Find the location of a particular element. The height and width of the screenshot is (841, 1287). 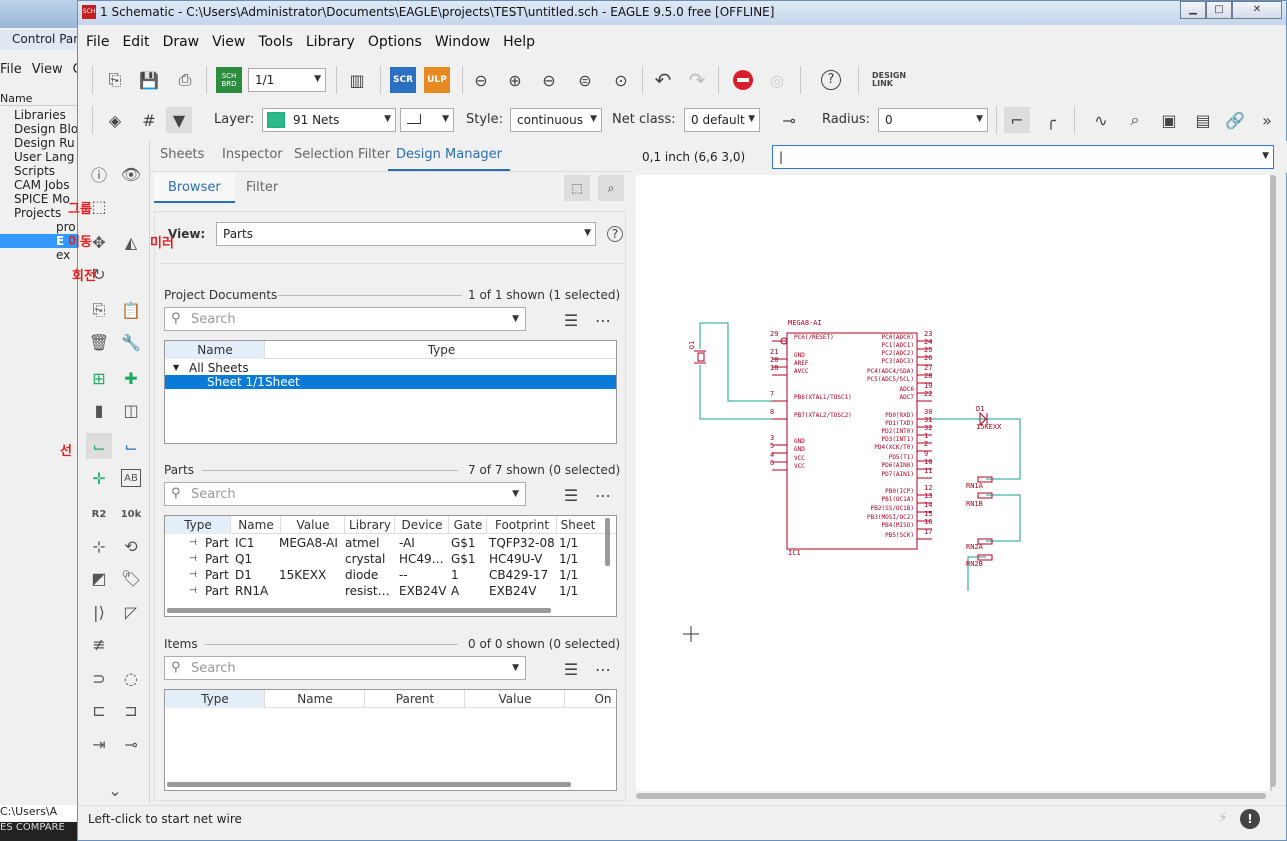

add-part-icon: ⊞ is located at coordinates (99, 378).